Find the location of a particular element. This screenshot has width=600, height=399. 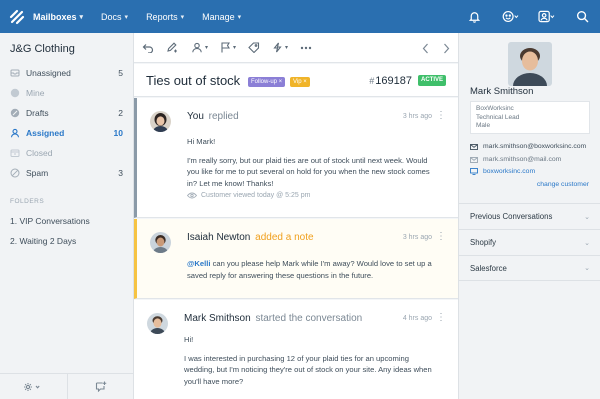

conversation-pager is located at coordinates (429, 48).